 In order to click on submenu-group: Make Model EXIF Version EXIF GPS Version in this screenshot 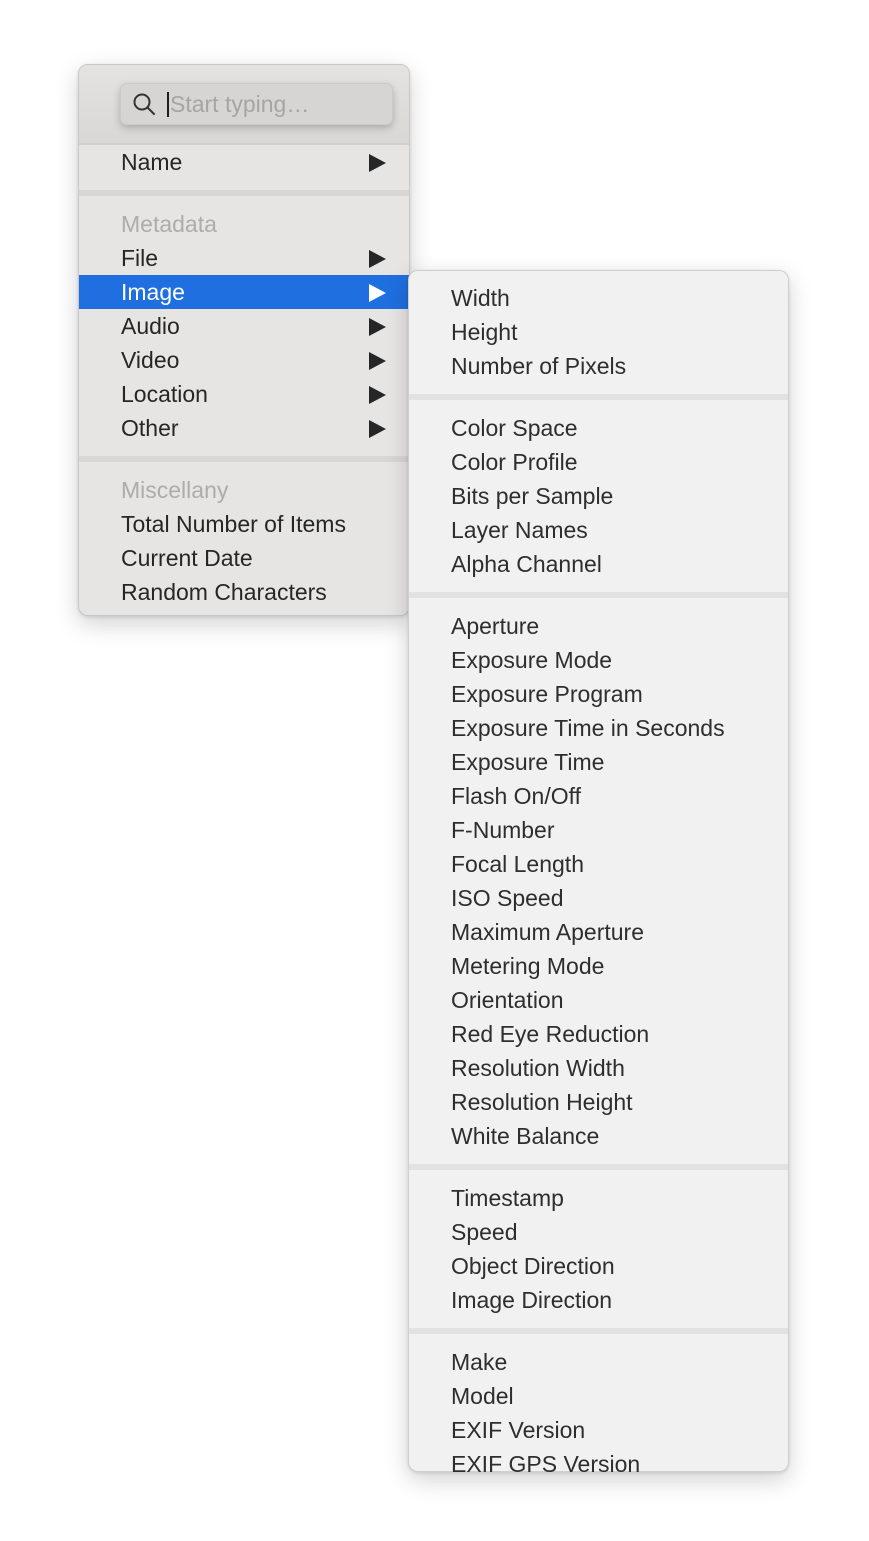, I will do `click(598, 1407)`.